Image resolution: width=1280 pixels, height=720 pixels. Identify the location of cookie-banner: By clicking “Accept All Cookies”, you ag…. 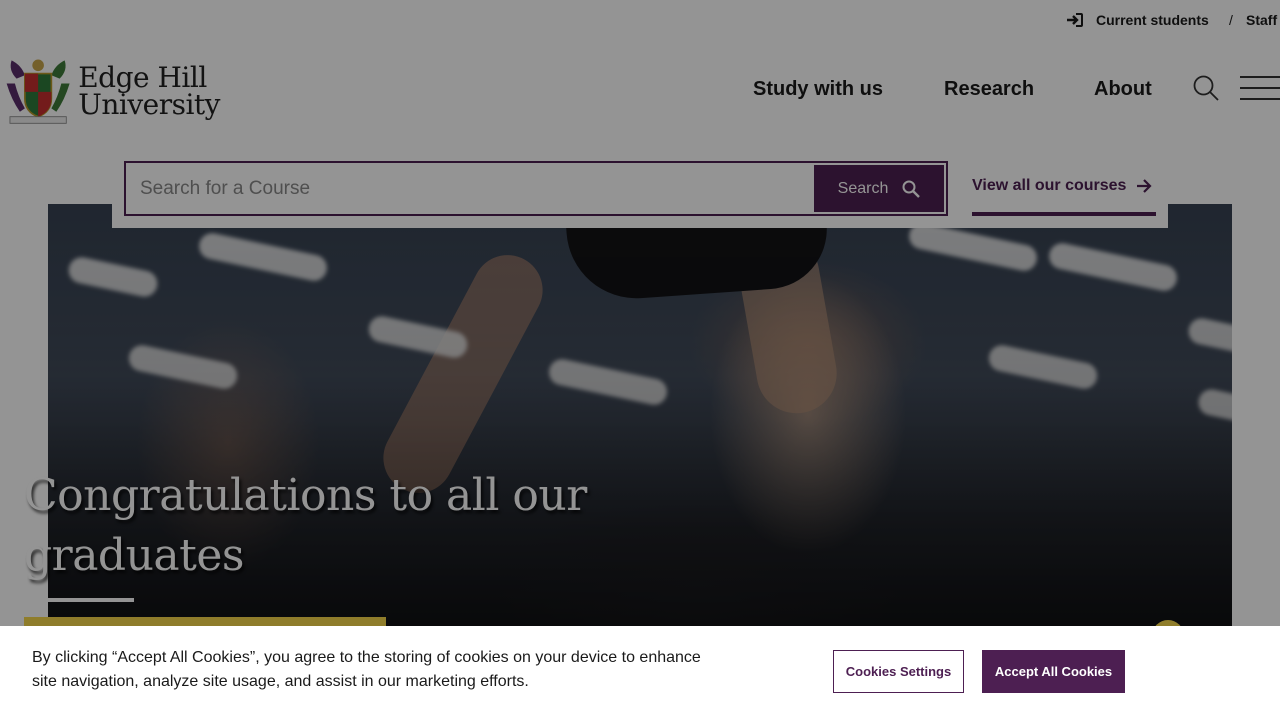
(640, 673).